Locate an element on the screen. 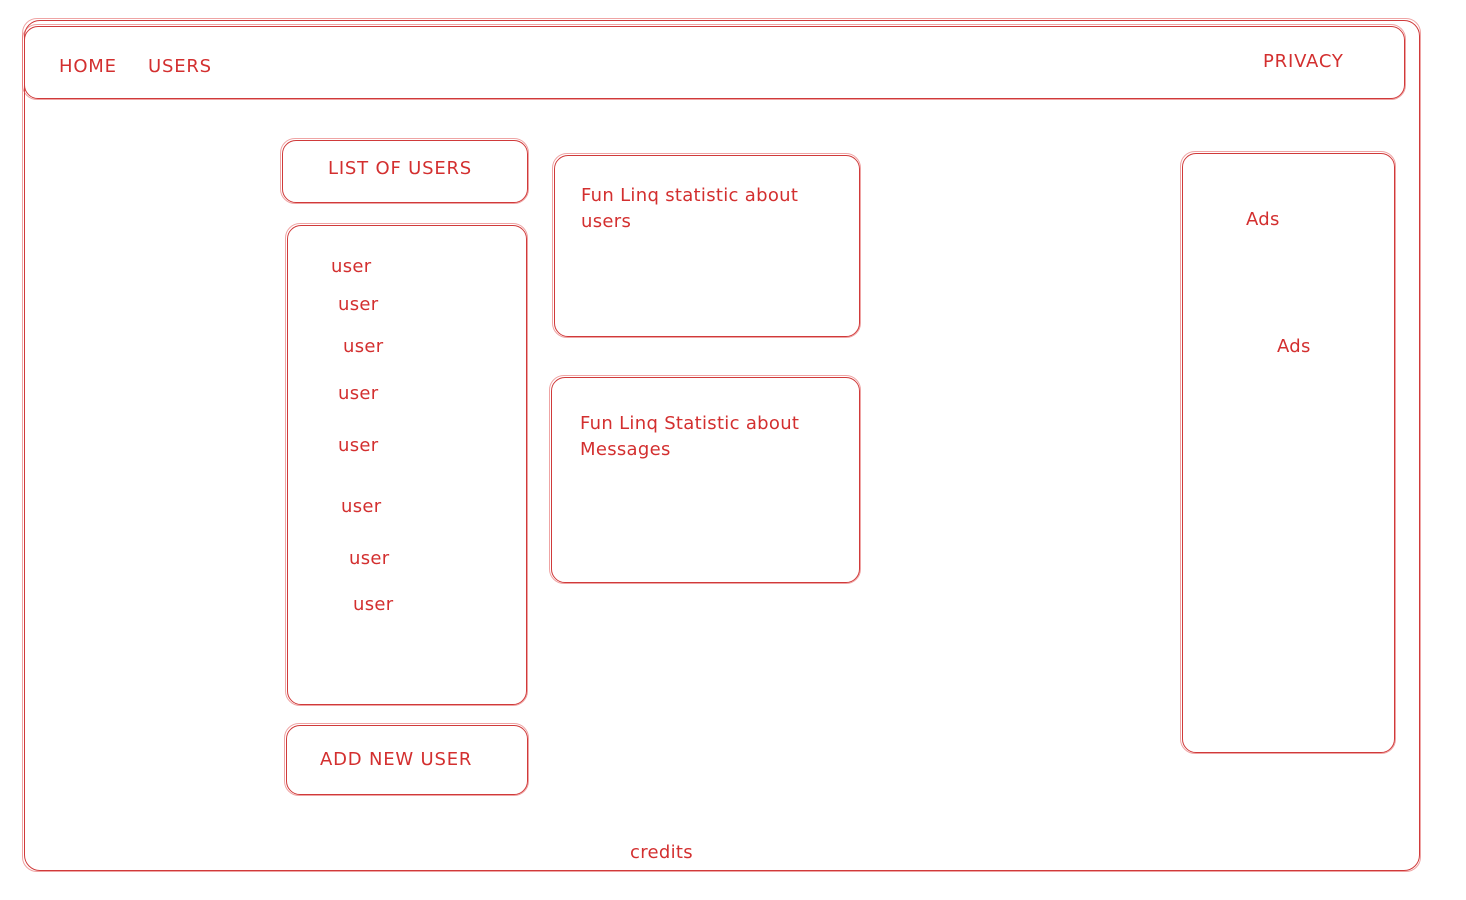  user-list-panel is located at coordinates (406, 464).